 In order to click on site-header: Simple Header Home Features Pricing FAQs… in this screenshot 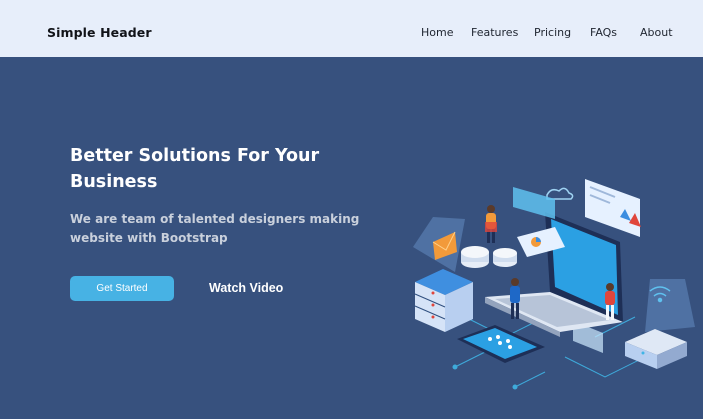, I will do `click(351, 28)`.